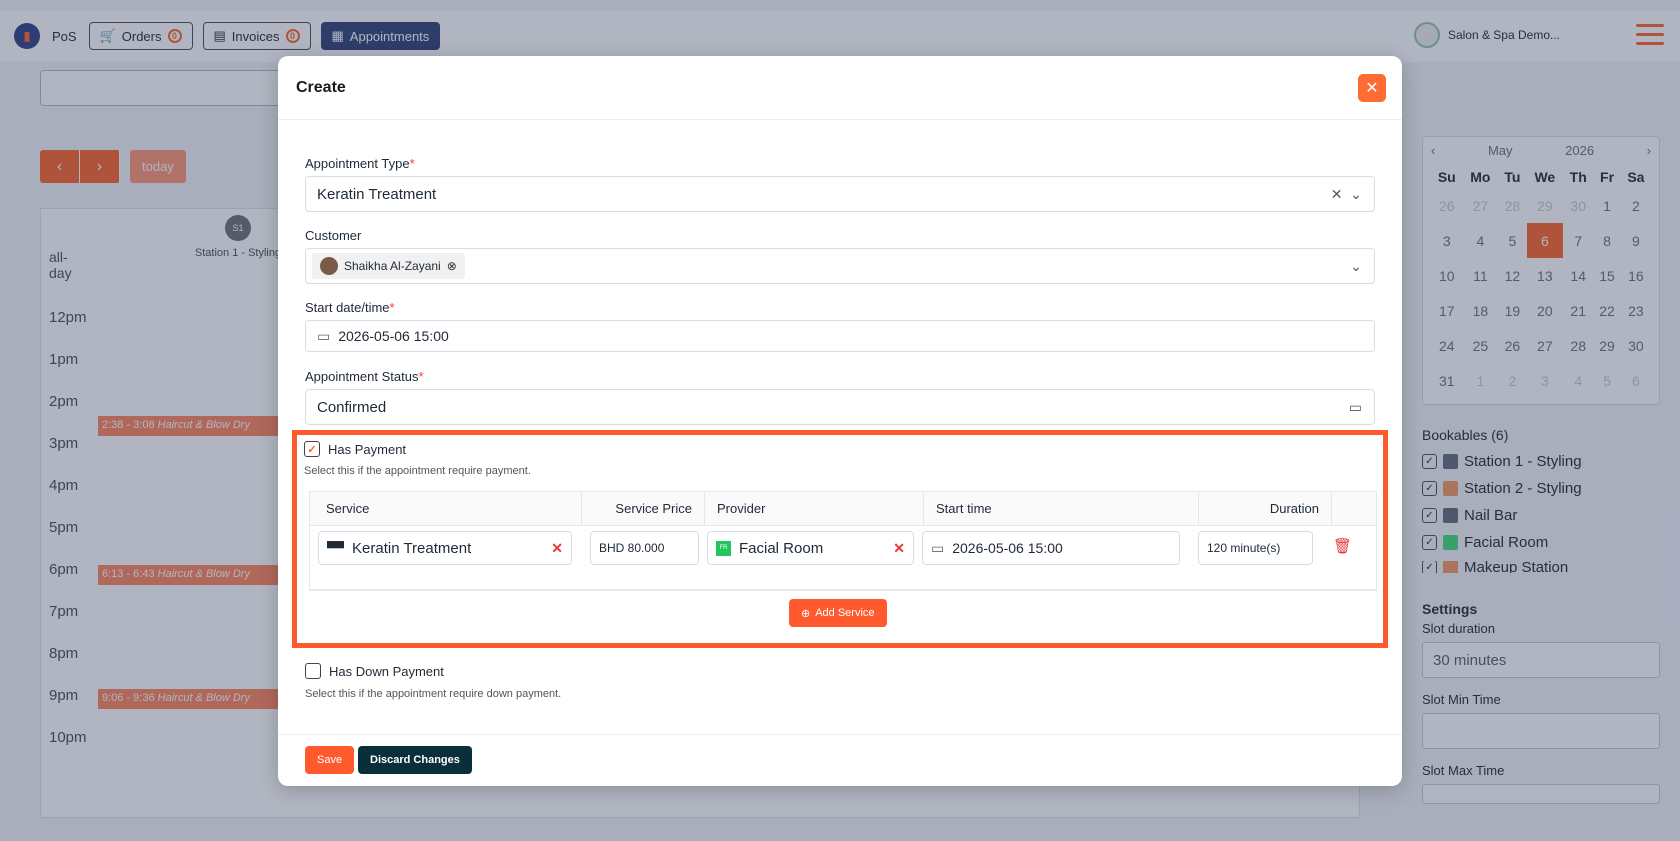 This screenshot has width=1680, height=841. What do you see at coordinates (452, 266) in the screenshot?
I see `remove-chip-icon: ⊗` at bounding box center [452, 266].